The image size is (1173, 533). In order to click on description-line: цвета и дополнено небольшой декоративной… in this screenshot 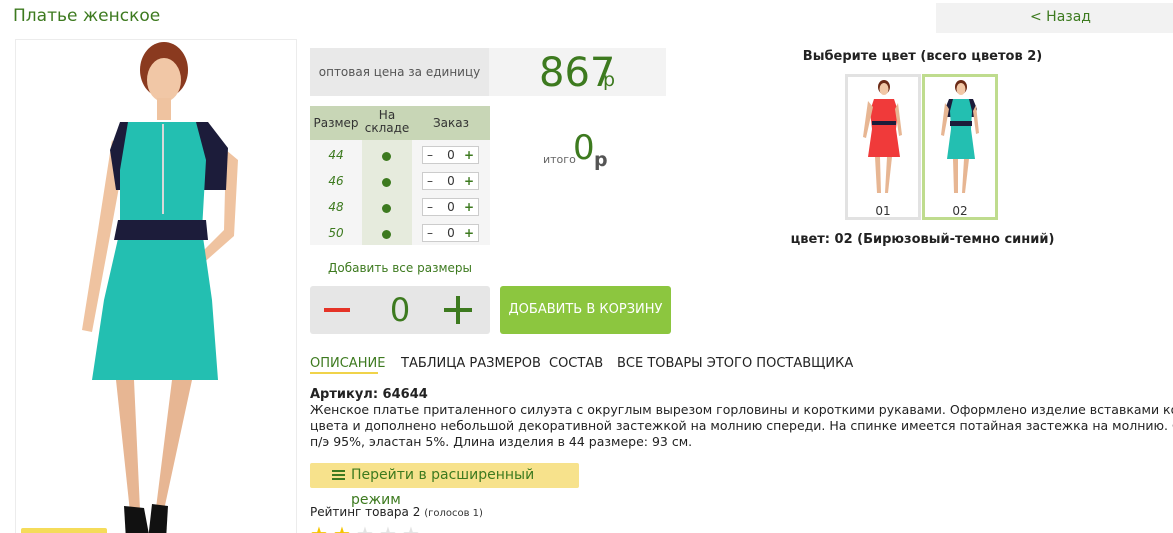, I will do `click(741, 425)`.